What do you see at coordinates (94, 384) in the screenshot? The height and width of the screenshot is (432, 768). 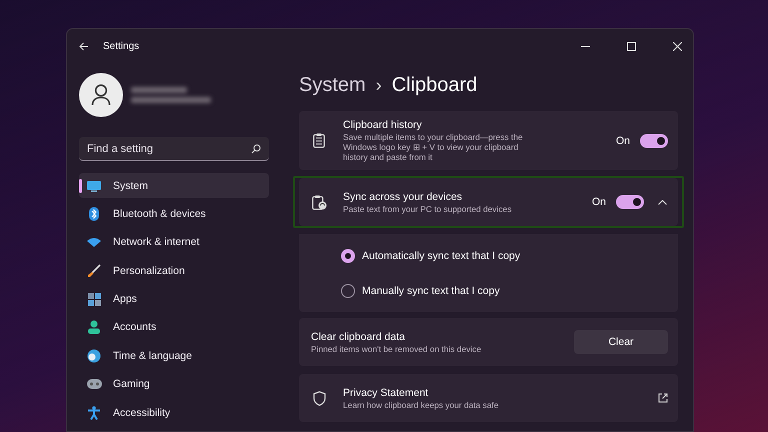 I see `gamepad-icon` at bounding box center [94, 384].